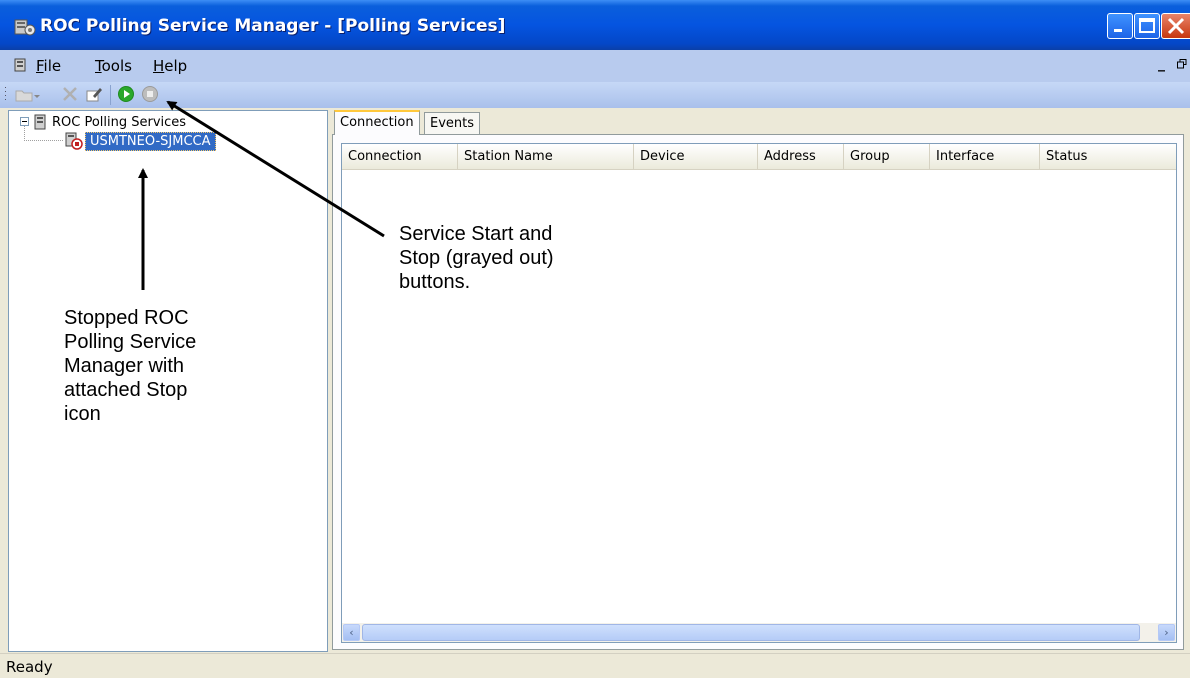  I want to click on minimize-button, so click(1120, 26).